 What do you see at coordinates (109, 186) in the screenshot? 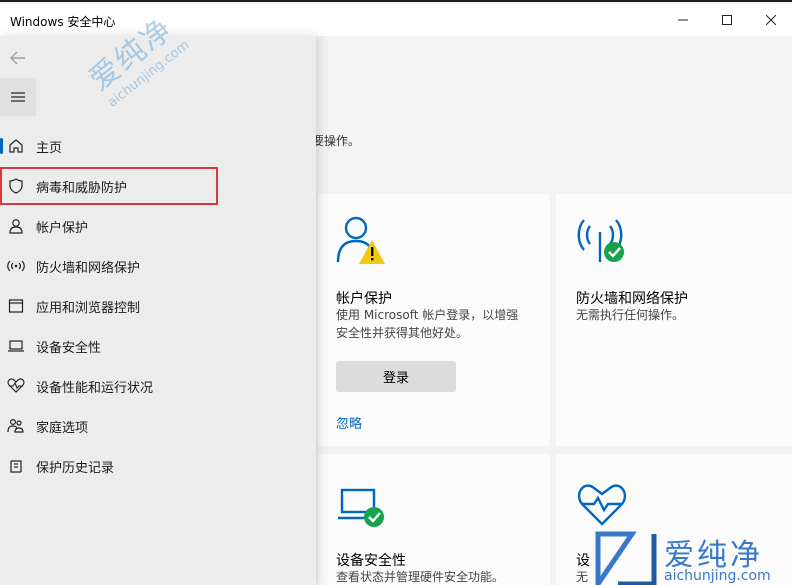
I see `selection-highlight-box` at bounding box center [109, 186].